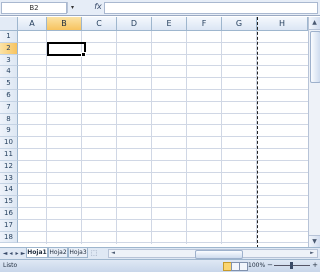 The height and width of the screenshot is (272, 320). I want to click on scroll-right-icon: ►, so click(312, 253).